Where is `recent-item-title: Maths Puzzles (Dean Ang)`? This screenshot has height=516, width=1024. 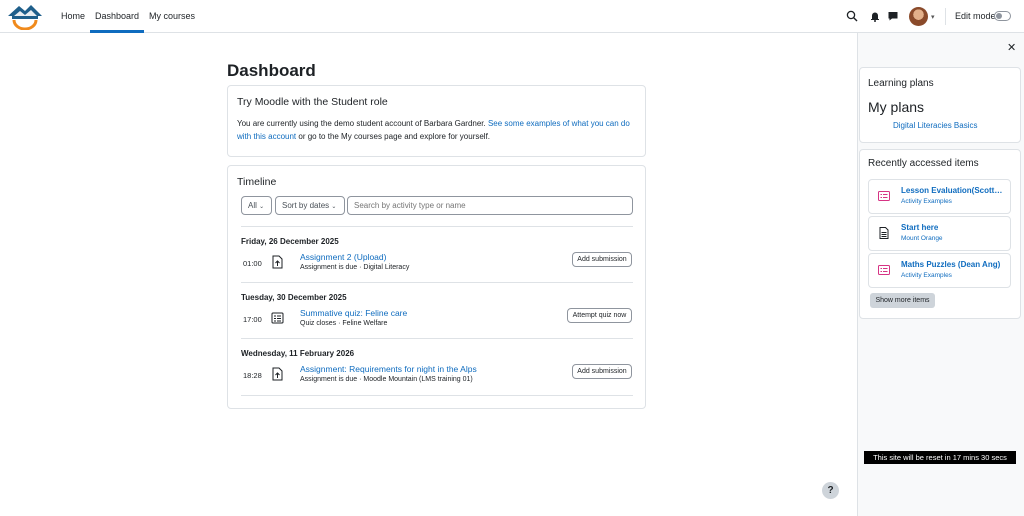
recent-item-title: Maths Puzzles (Dean Ang) is located at coordinates (951, 264).